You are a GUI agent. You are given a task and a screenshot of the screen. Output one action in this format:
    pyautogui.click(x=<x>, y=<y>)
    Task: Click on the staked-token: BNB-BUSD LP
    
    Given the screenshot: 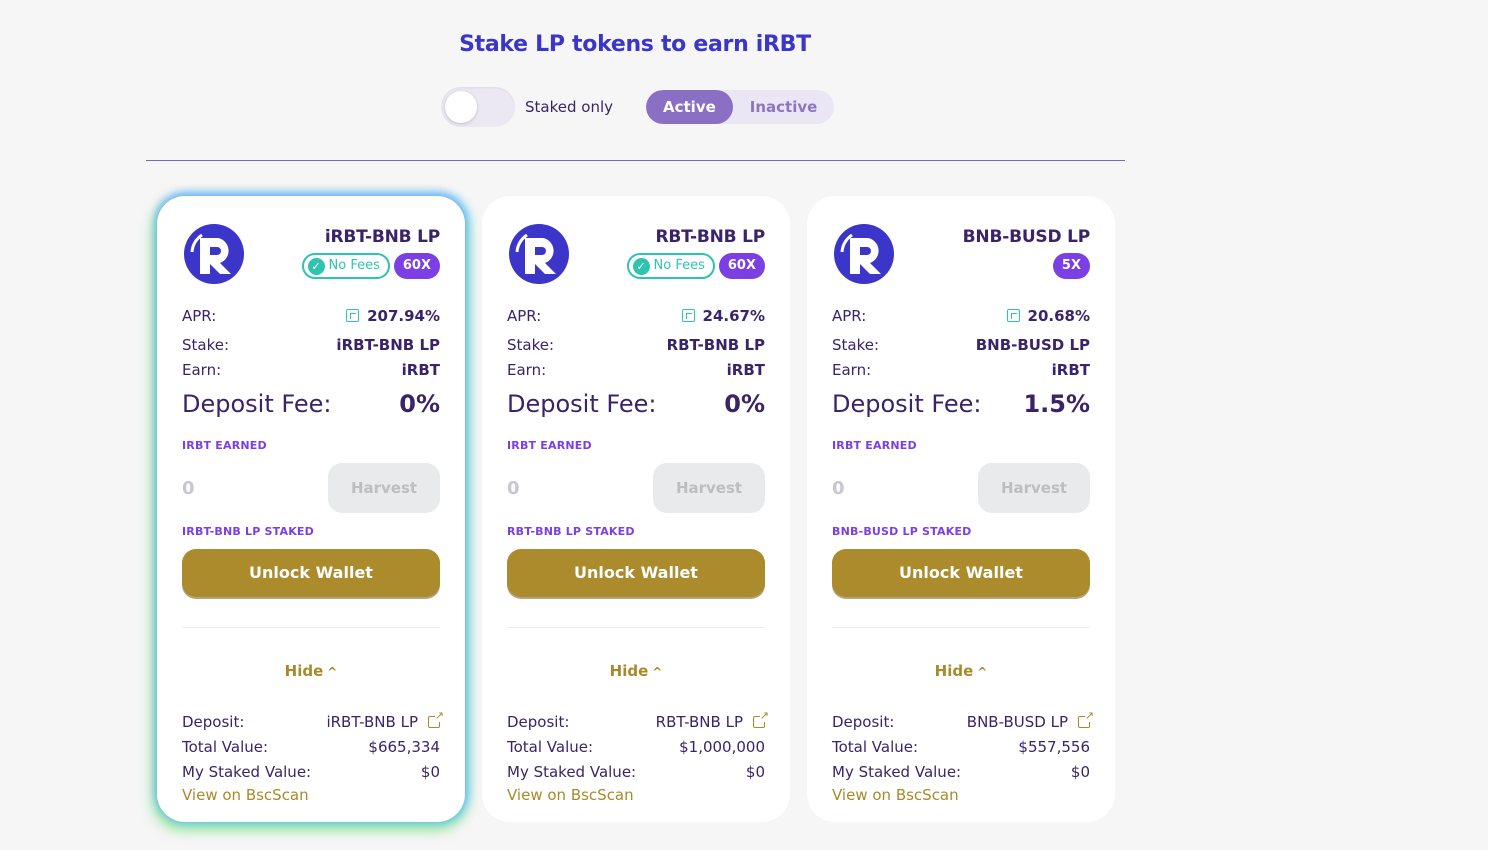 What is the action you would take?
    pyautogui.click(x=875, y=531)
    